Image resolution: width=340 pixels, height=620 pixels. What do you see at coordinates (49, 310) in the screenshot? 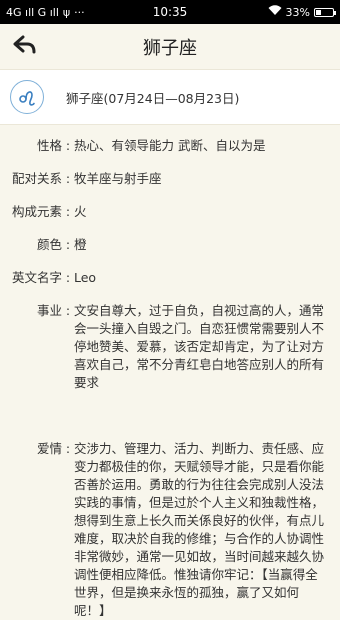
I see `field-label: 事业` at bounding box center [49, 310].